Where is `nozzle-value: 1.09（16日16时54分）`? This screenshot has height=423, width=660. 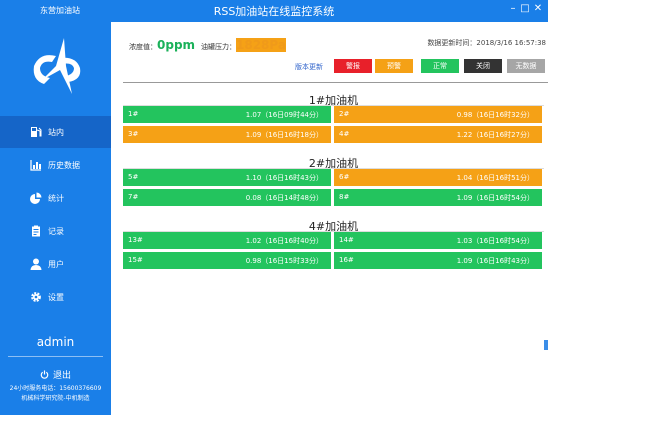 nozzle-value: 1.09（16日16时54分） is located at coordinates (495, 198).